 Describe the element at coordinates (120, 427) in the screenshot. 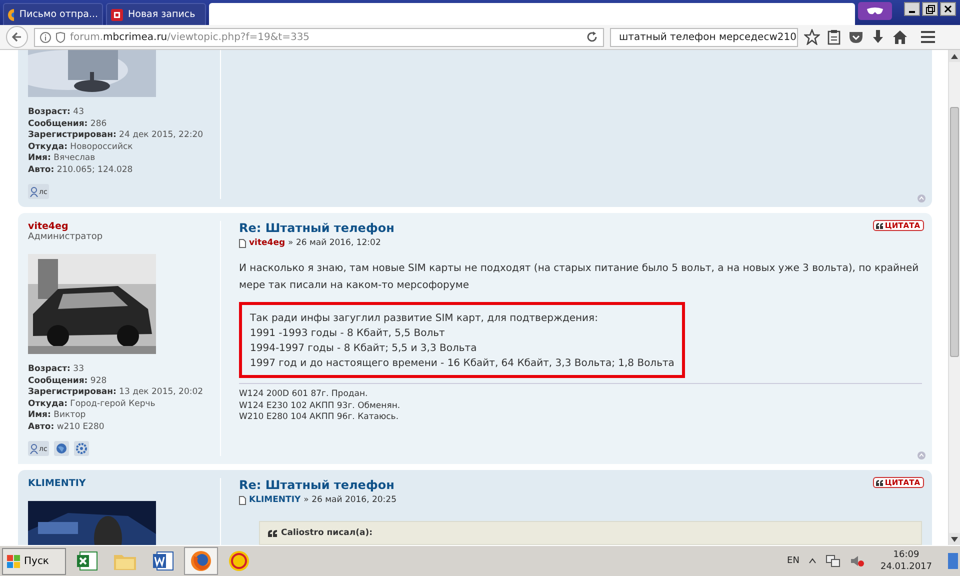

I see `profile-field: Авто: w210 E280` at that location.